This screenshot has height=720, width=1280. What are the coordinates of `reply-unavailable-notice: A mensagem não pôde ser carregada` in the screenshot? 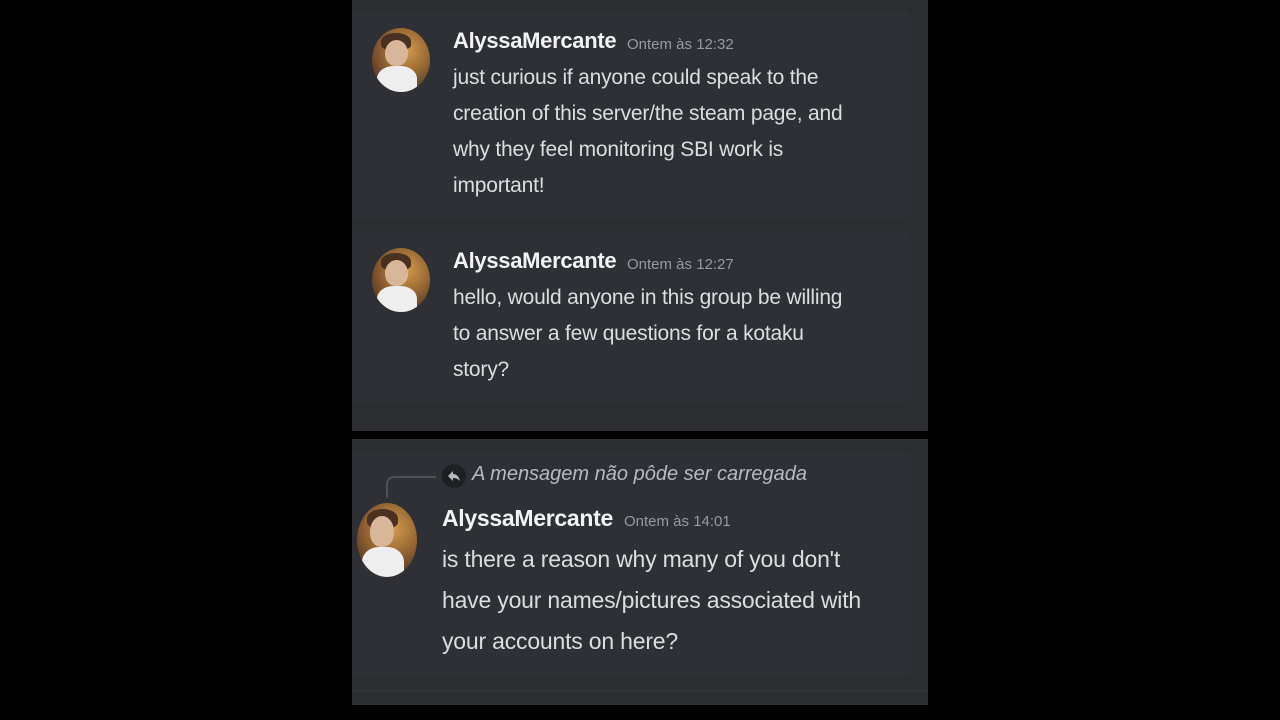 It's located at (639, 474).